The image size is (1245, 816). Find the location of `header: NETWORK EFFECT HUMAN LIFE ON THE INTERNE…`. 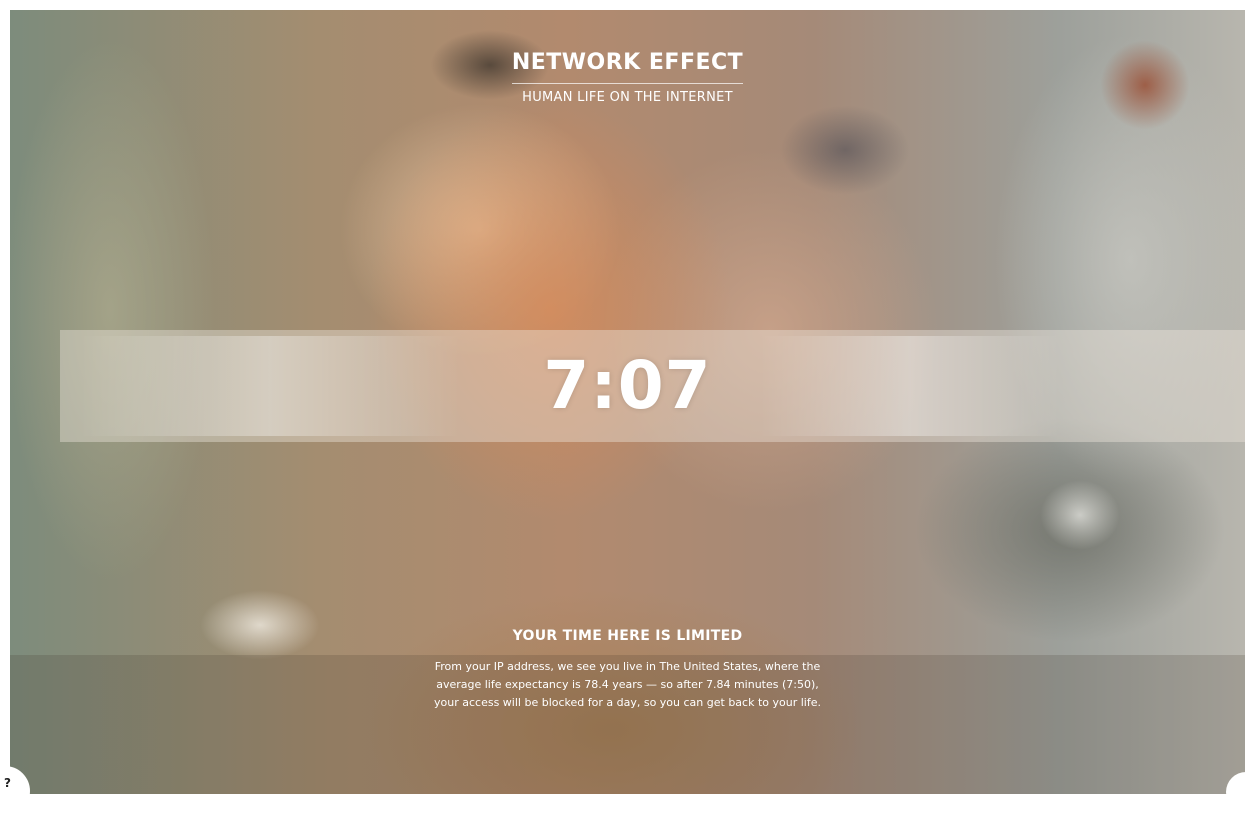

header: NETWORK EFFECT HUMAN LIFE ON THE INTERNE… is located at coordinates (627, 77).